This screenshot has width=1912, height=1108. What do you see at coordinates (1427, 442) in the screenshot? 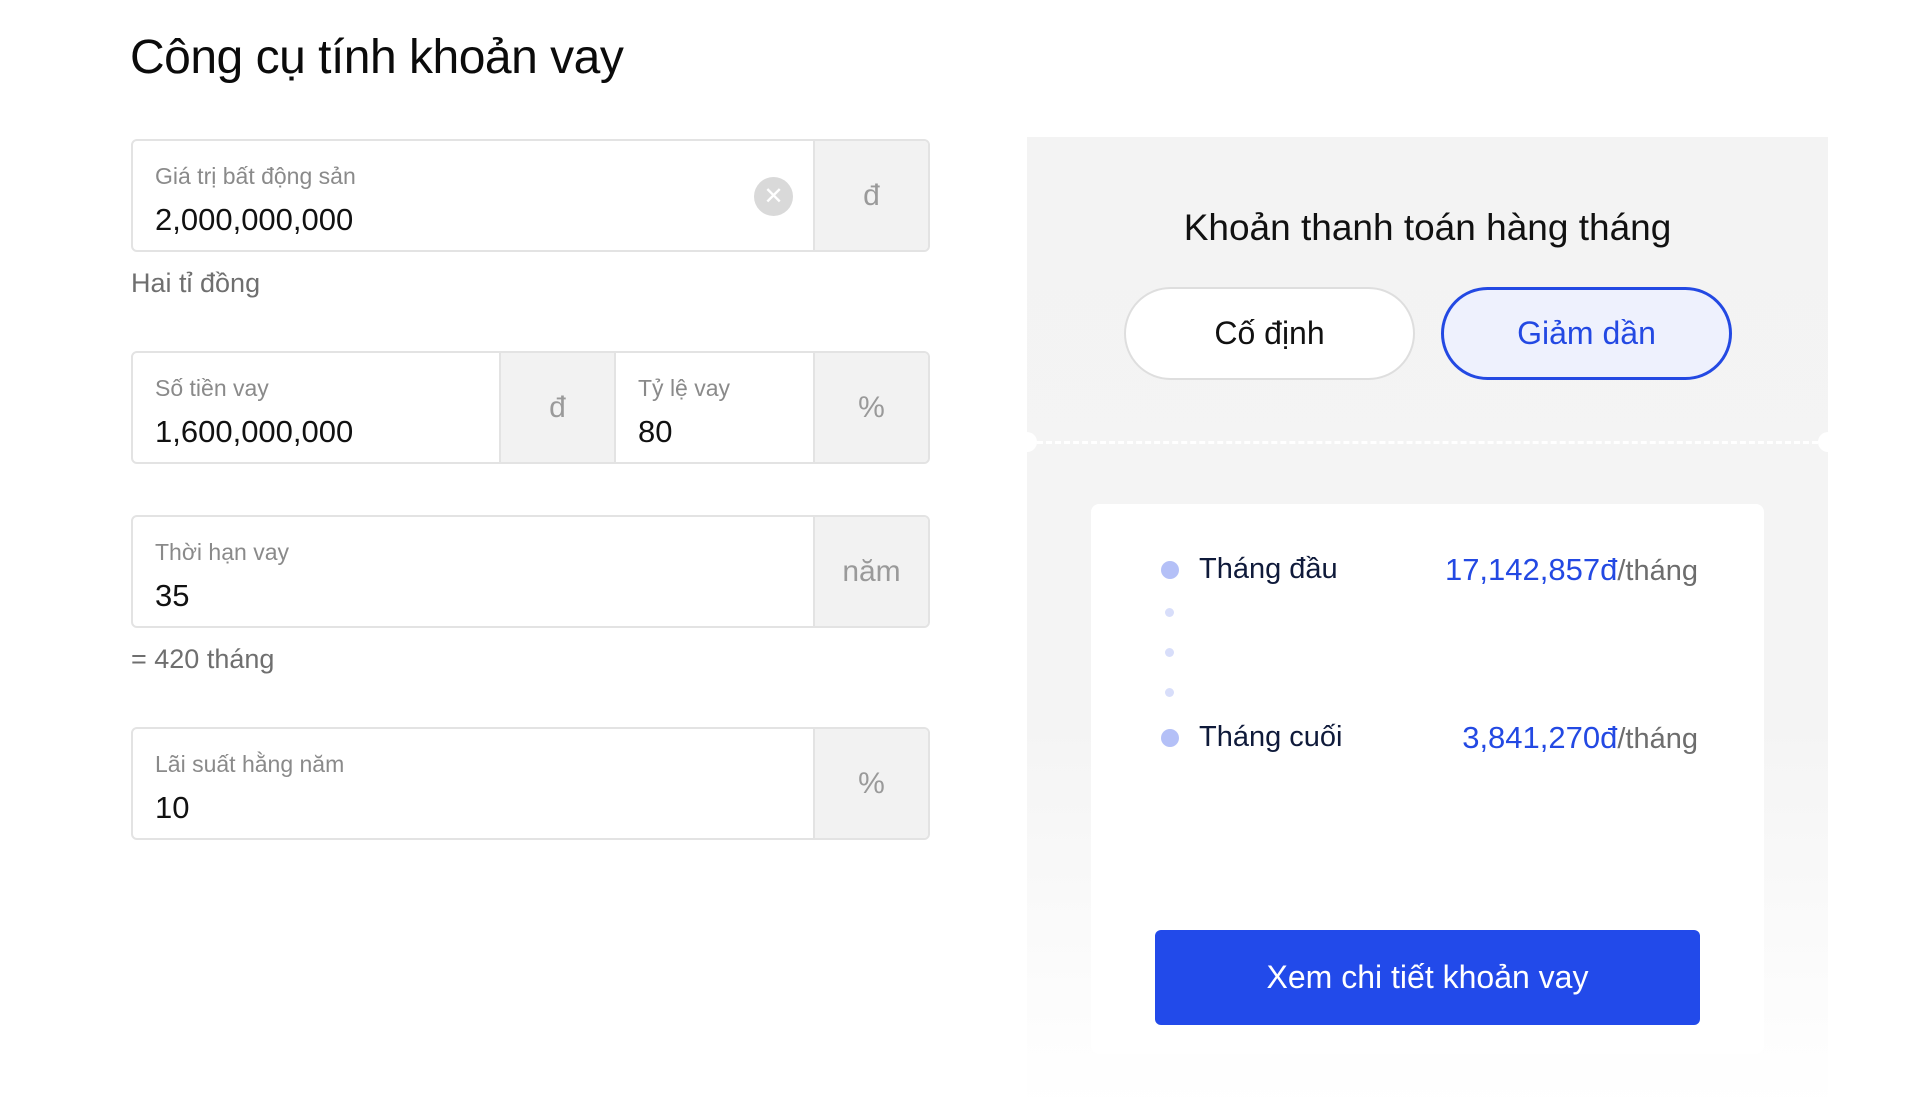
I see `dashed-divider` at bounding box center [1427, 442].